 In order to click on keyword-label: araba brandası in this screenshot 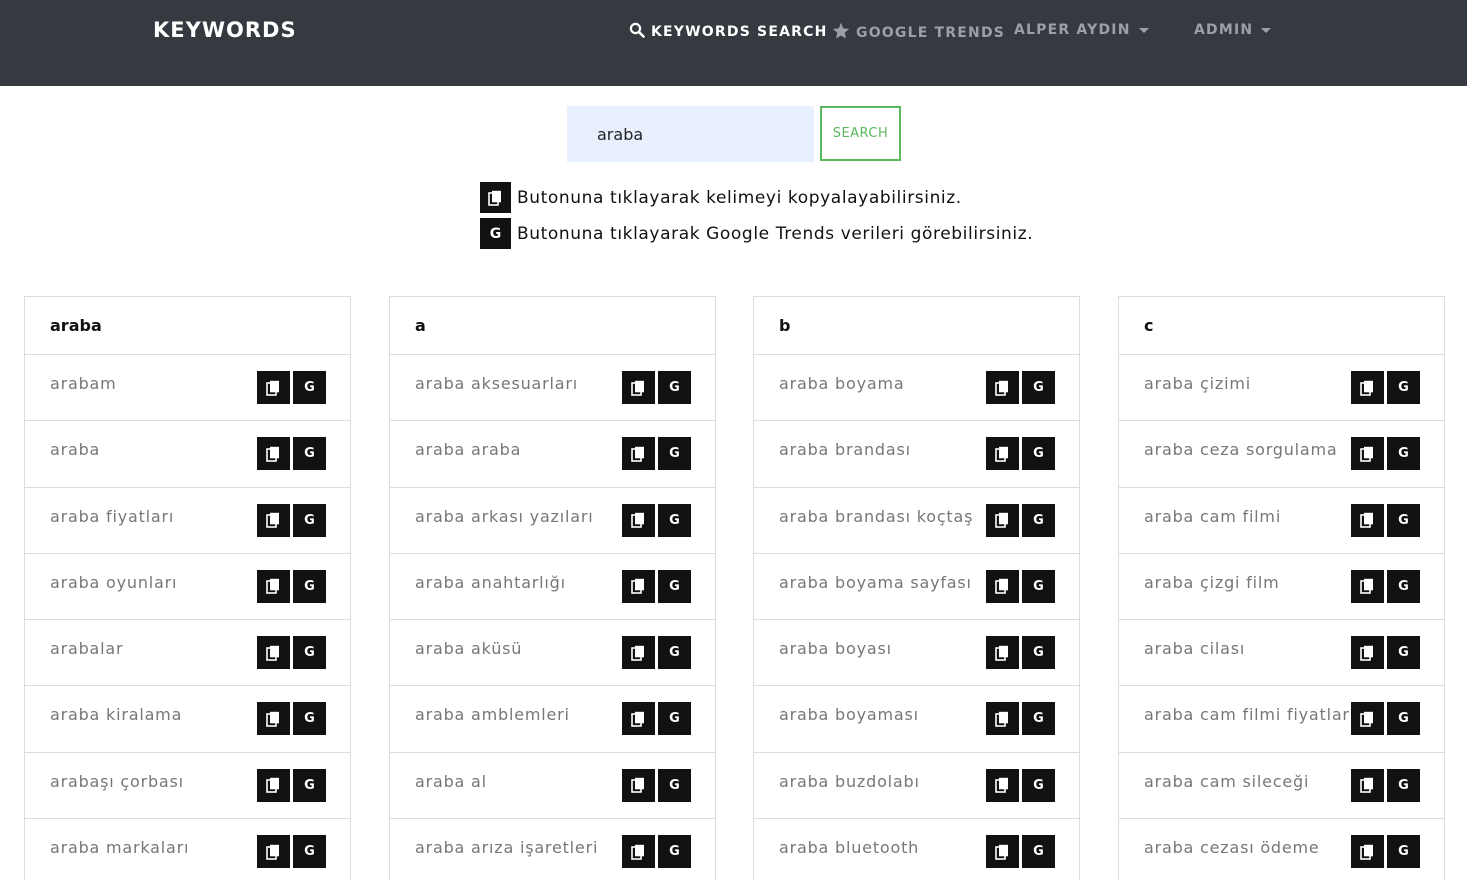, I will do `click(845, 450)`.